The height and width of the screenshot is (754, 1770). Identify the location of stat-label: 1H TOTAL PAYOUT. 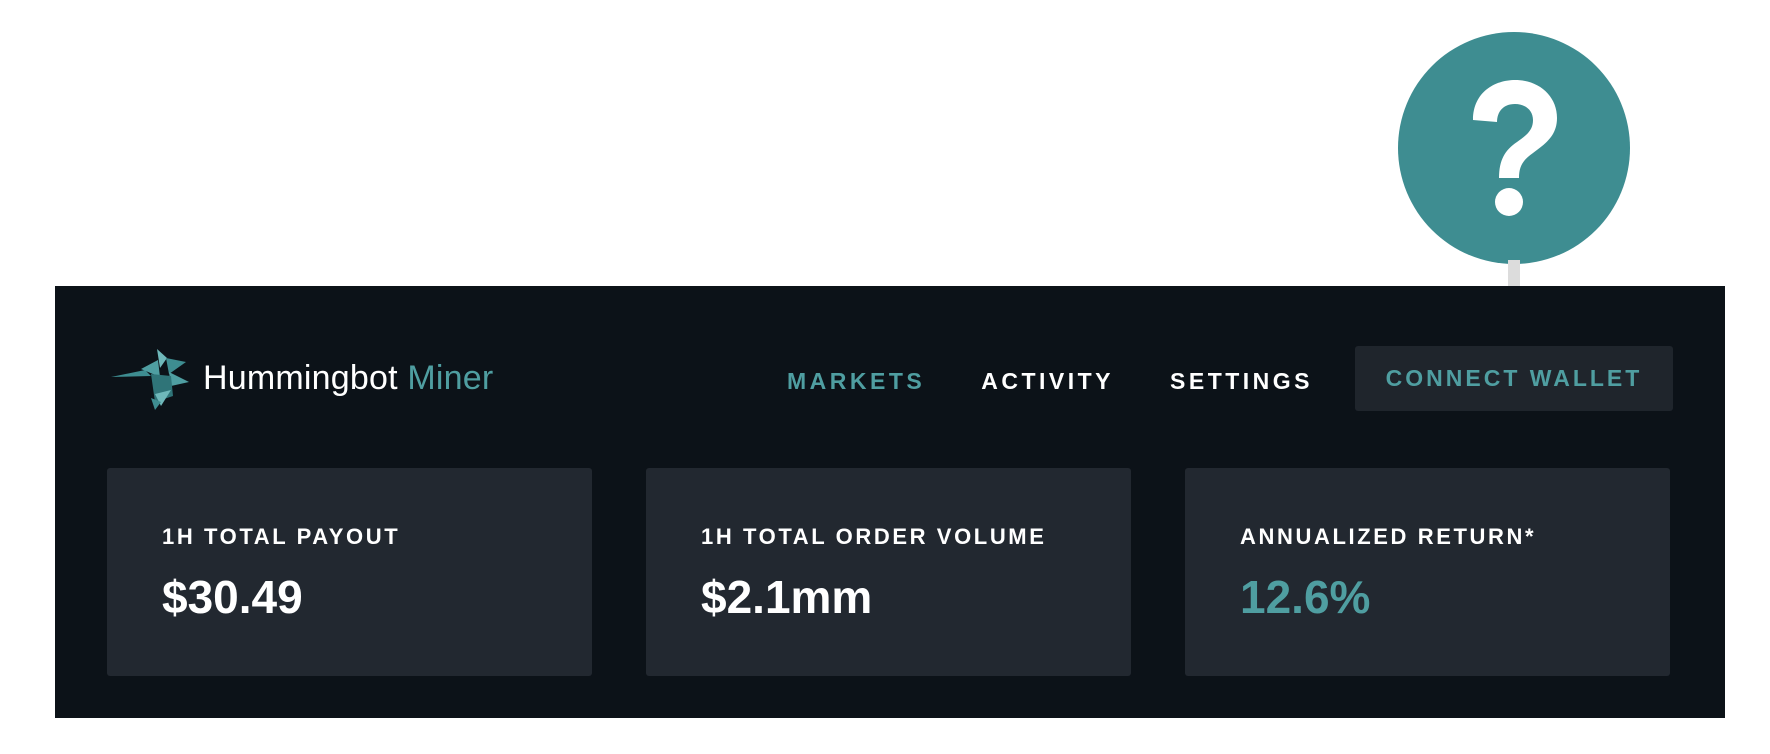
(281, 536).